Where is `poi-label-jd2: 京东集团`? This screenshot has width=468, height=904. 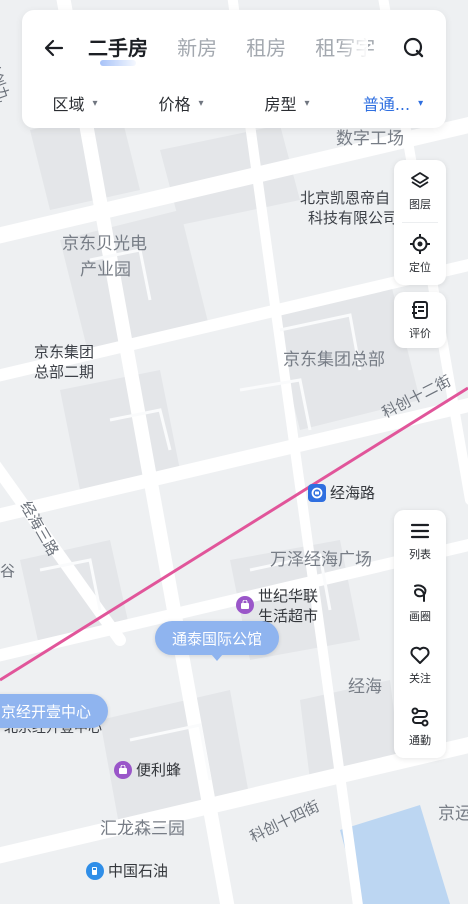
poi-label-jd2: 京东集团 is located at coordinates (64, 352).